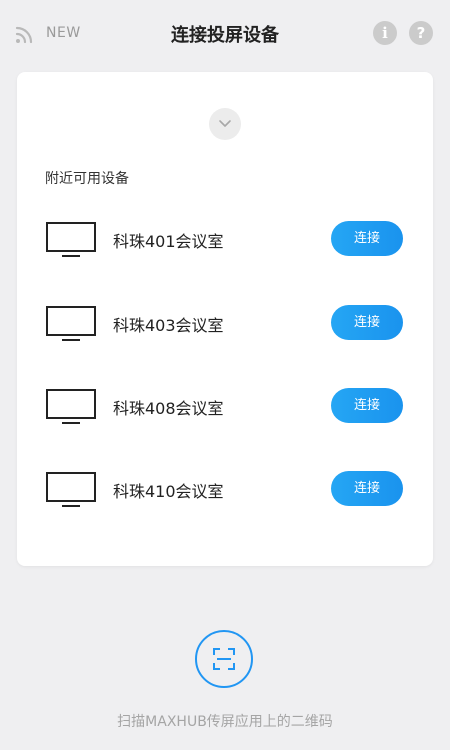 The height and width of the screenshot is (750, 450). I want to click on nearby-devices-label: 附近可用设备, so click(87, 179).